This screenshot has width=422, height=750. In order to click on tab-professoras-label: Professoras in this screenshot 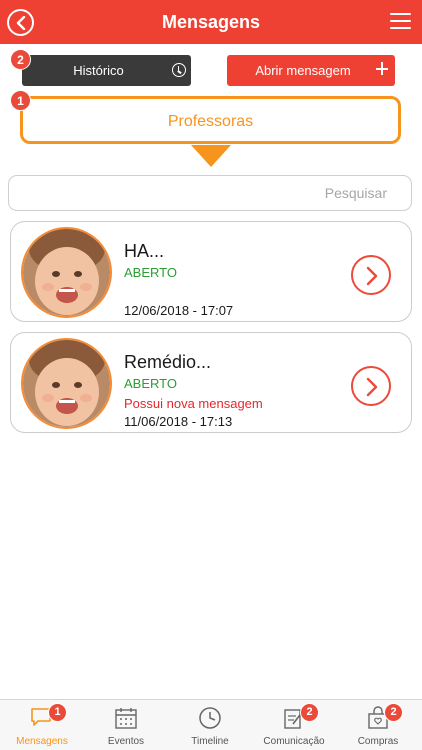, I will do `click(210, 121)`.